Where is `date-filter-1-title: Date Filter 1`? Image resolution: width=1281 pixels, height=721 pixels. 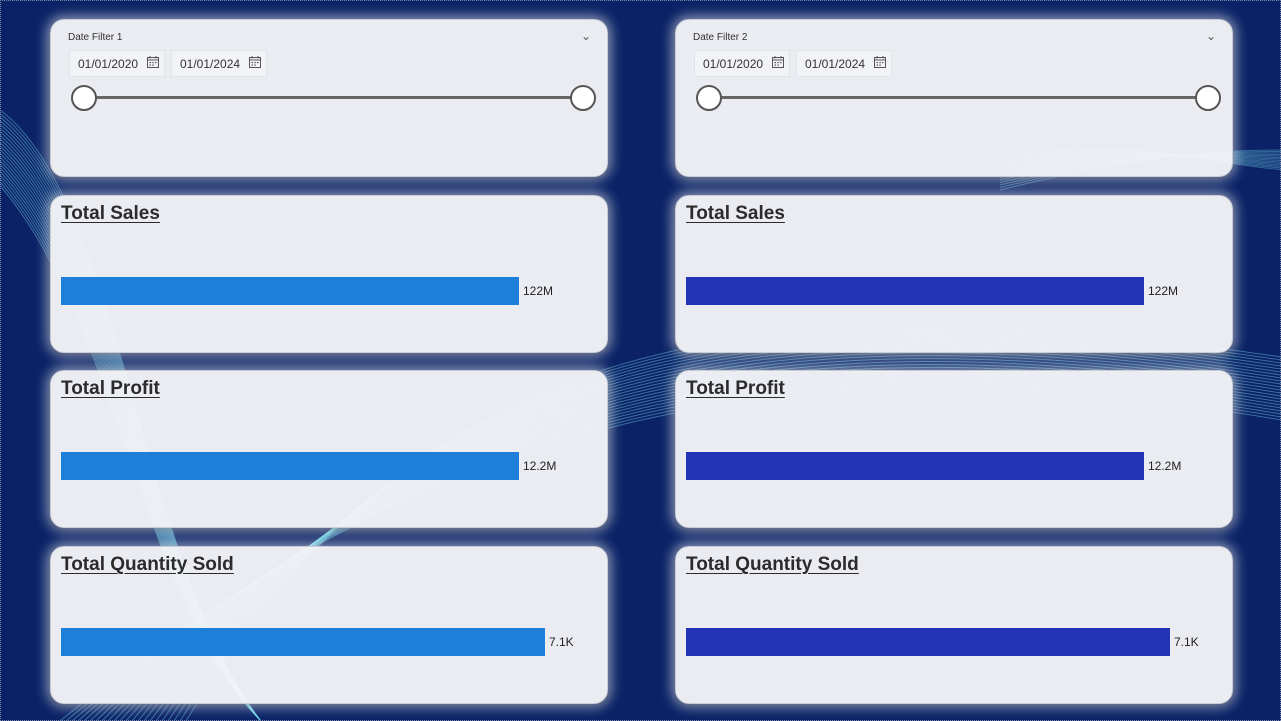
date-filter-1-title: Date Filter 1 is located at coordinates (95, 37).